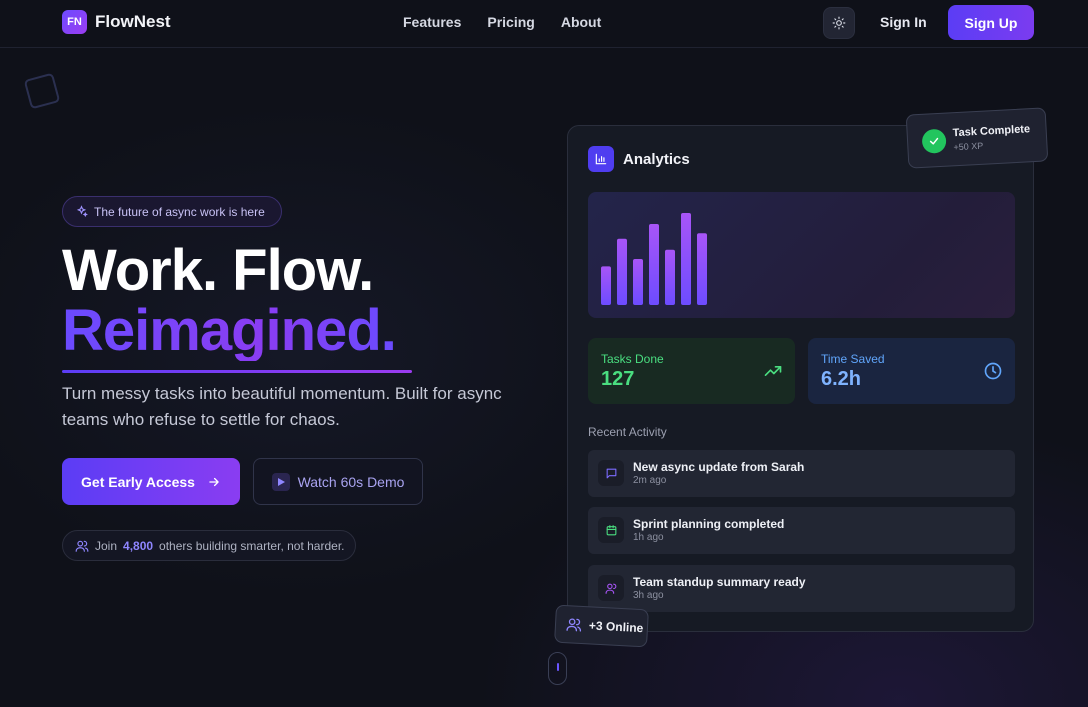 The width and height of the screenshot is (1088, 707). Describe the element at coordinates (801, 530) in the screenshot. I see `activity-item: Sprint planning completed 1h ago` at that location.